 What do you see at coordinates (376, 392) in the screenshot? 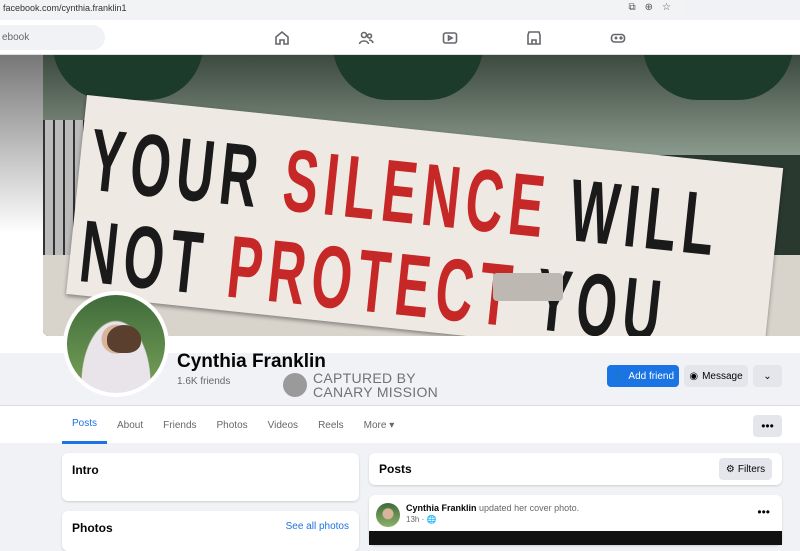
I see `watermark-line2: CANARY MISSION` at bounding box center [376, 392].